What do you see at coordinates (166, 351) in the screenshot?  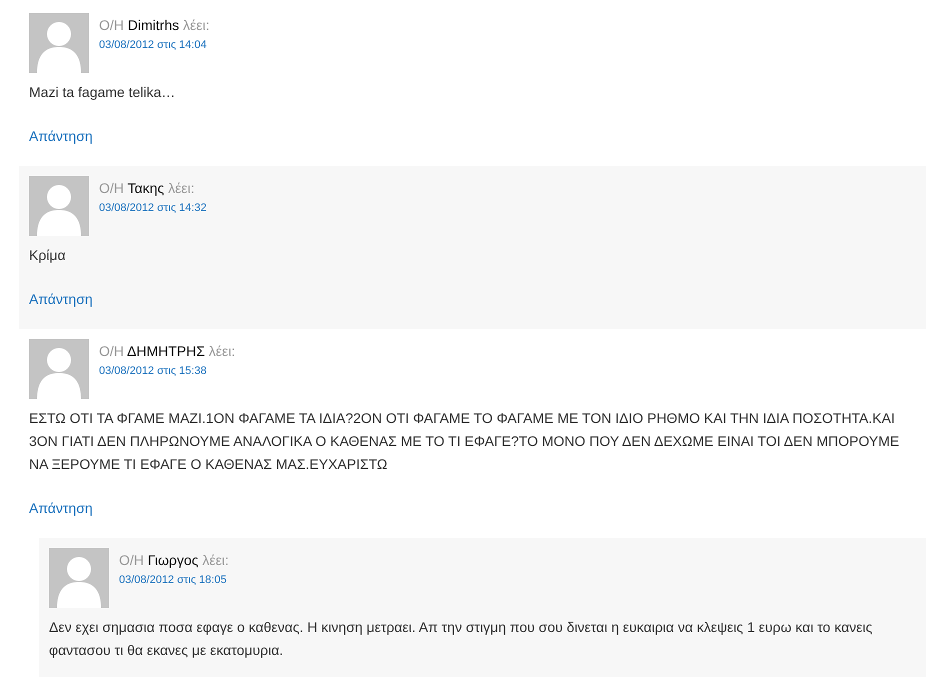 I see `author-name: ΔΗΜΗΤΡΗΣ` at bounding box center [166, 351].